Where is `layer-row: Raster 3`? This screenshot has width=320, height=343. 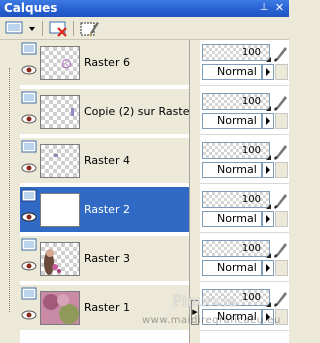 layer-row: Raster 3 is located at coordinates (107, 259).